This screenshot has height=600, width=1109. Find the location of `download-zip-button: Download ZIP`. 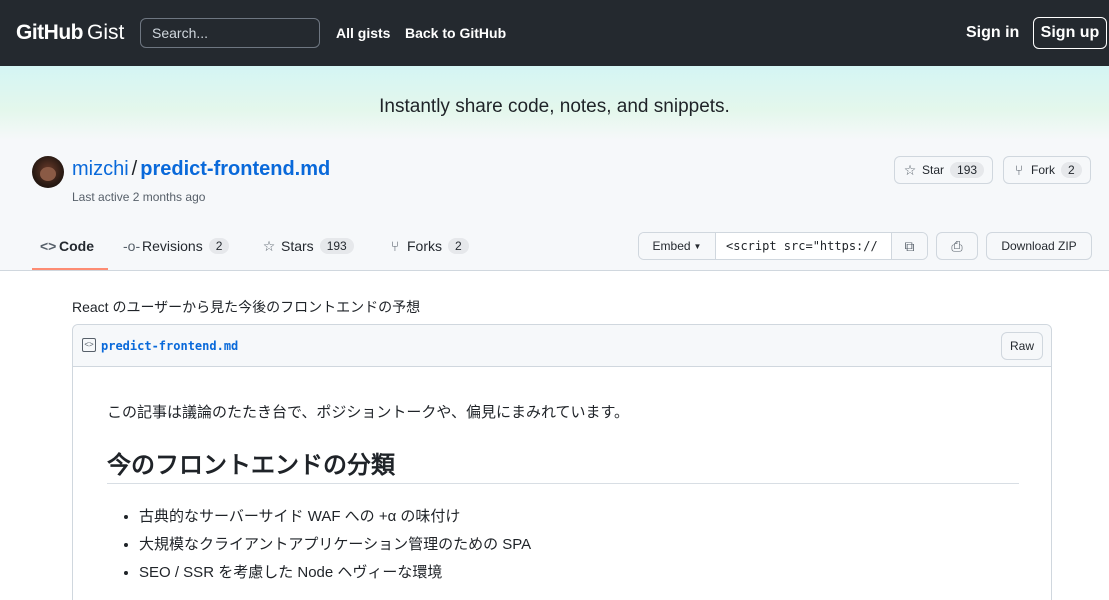

download-zip-button: Download ZIP is located at coordinates (1039, 246).